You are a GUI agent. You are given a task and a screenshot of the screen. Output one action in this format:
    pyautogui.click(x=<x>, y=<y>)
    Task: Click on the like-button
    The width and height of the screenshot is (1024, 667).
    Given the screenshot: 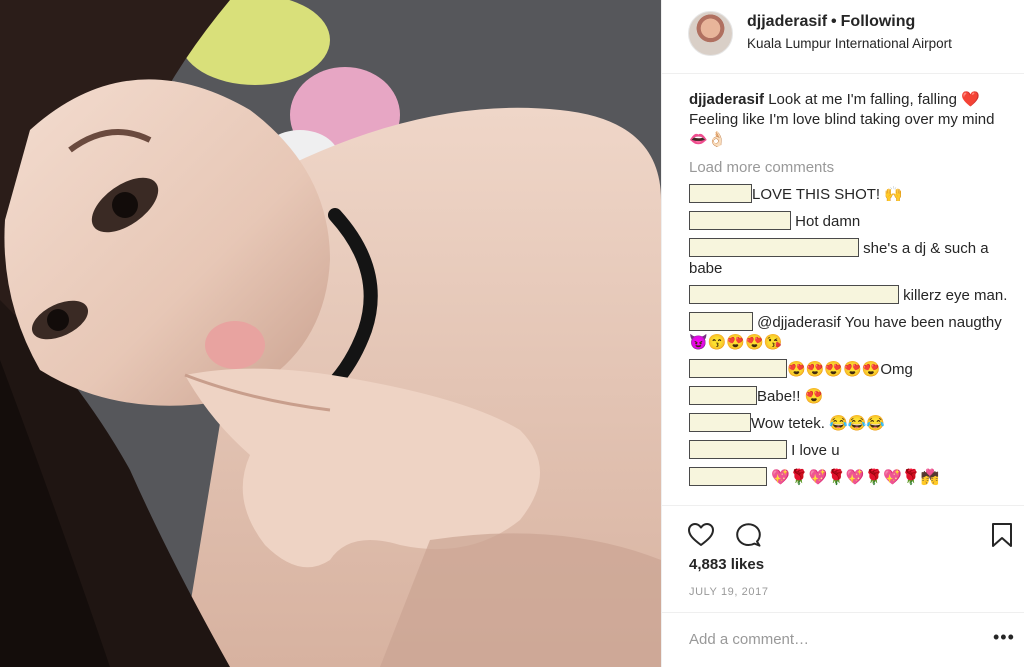 What is the action you would take?
    pyautogui.click(x=701, y=535)
    